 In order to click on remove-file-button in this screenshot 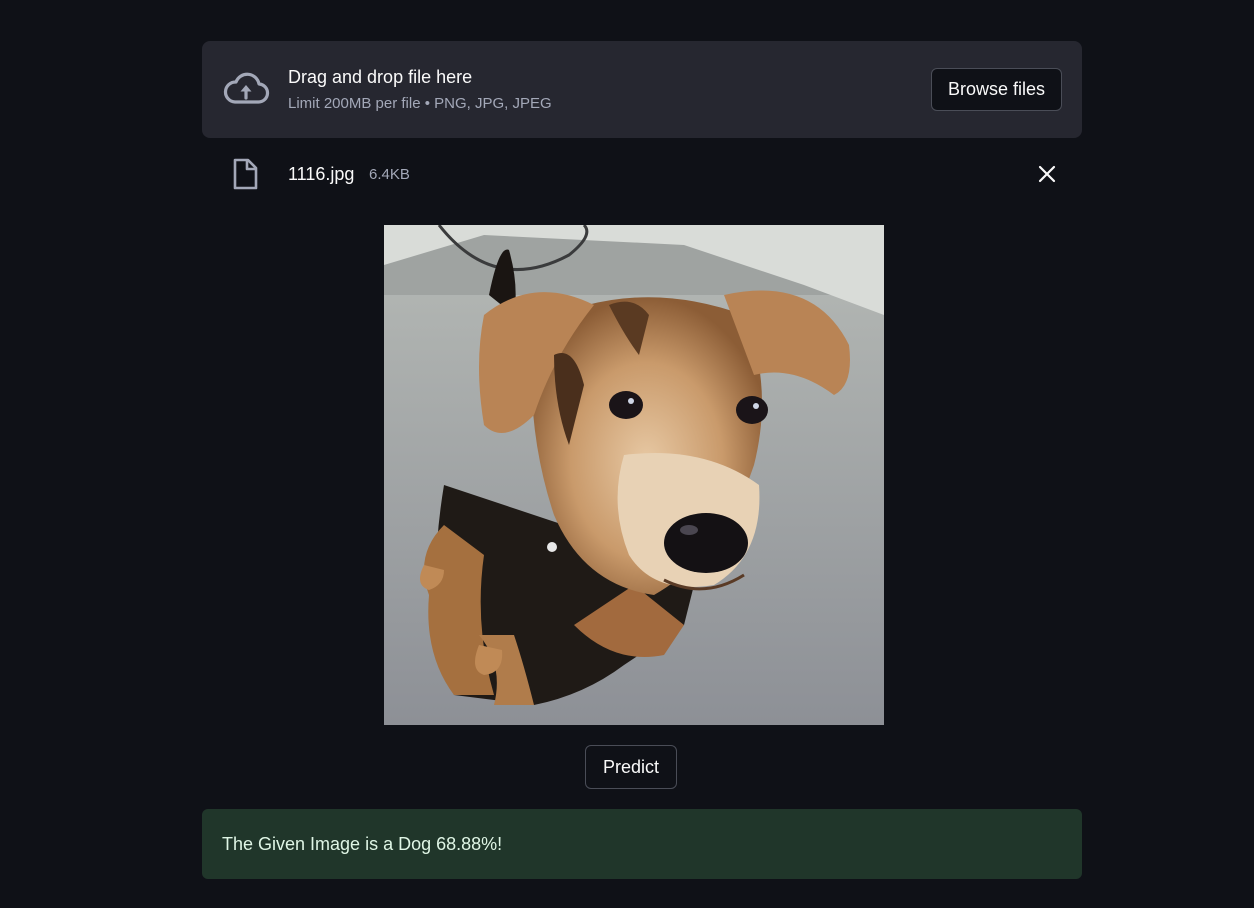, I will do `click(1047, 174)`.